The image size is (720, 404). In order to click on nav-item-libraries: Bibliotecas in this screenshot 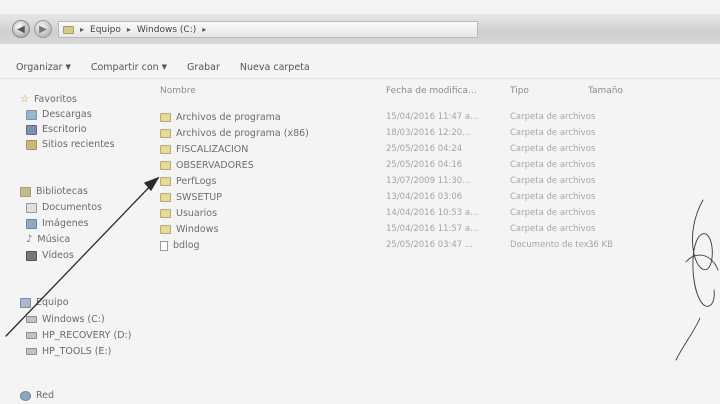, I will do `click(54, 191)`.